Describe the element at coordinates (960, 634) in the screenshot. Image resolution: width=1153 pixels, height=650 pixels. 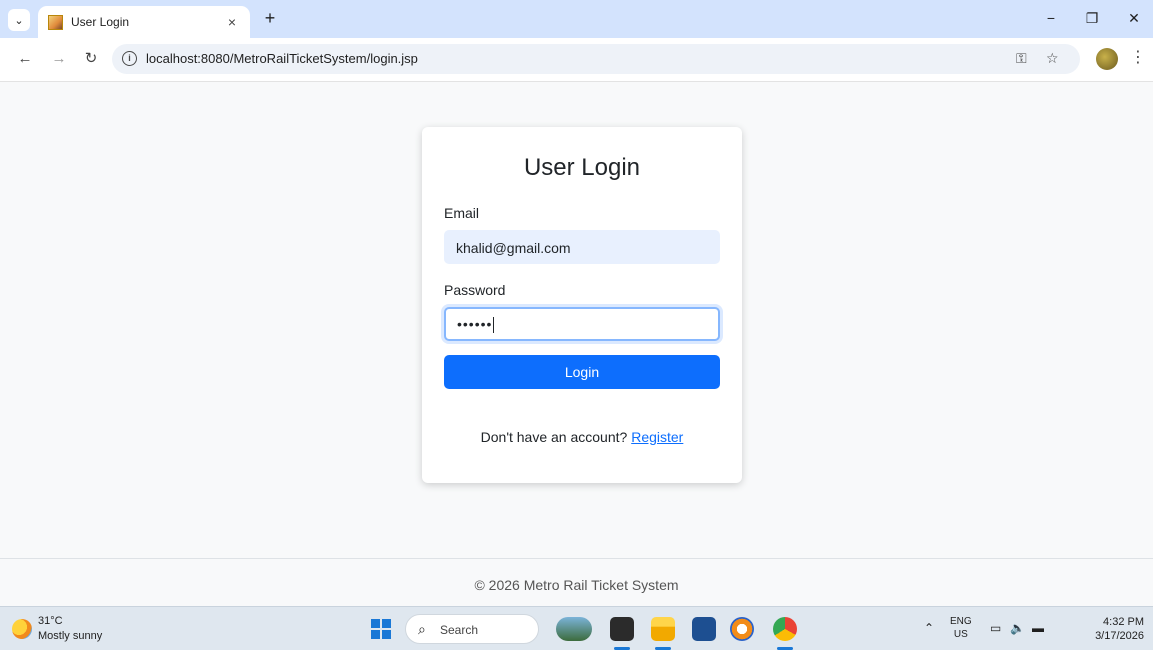
I see `region-code: US` at that location.